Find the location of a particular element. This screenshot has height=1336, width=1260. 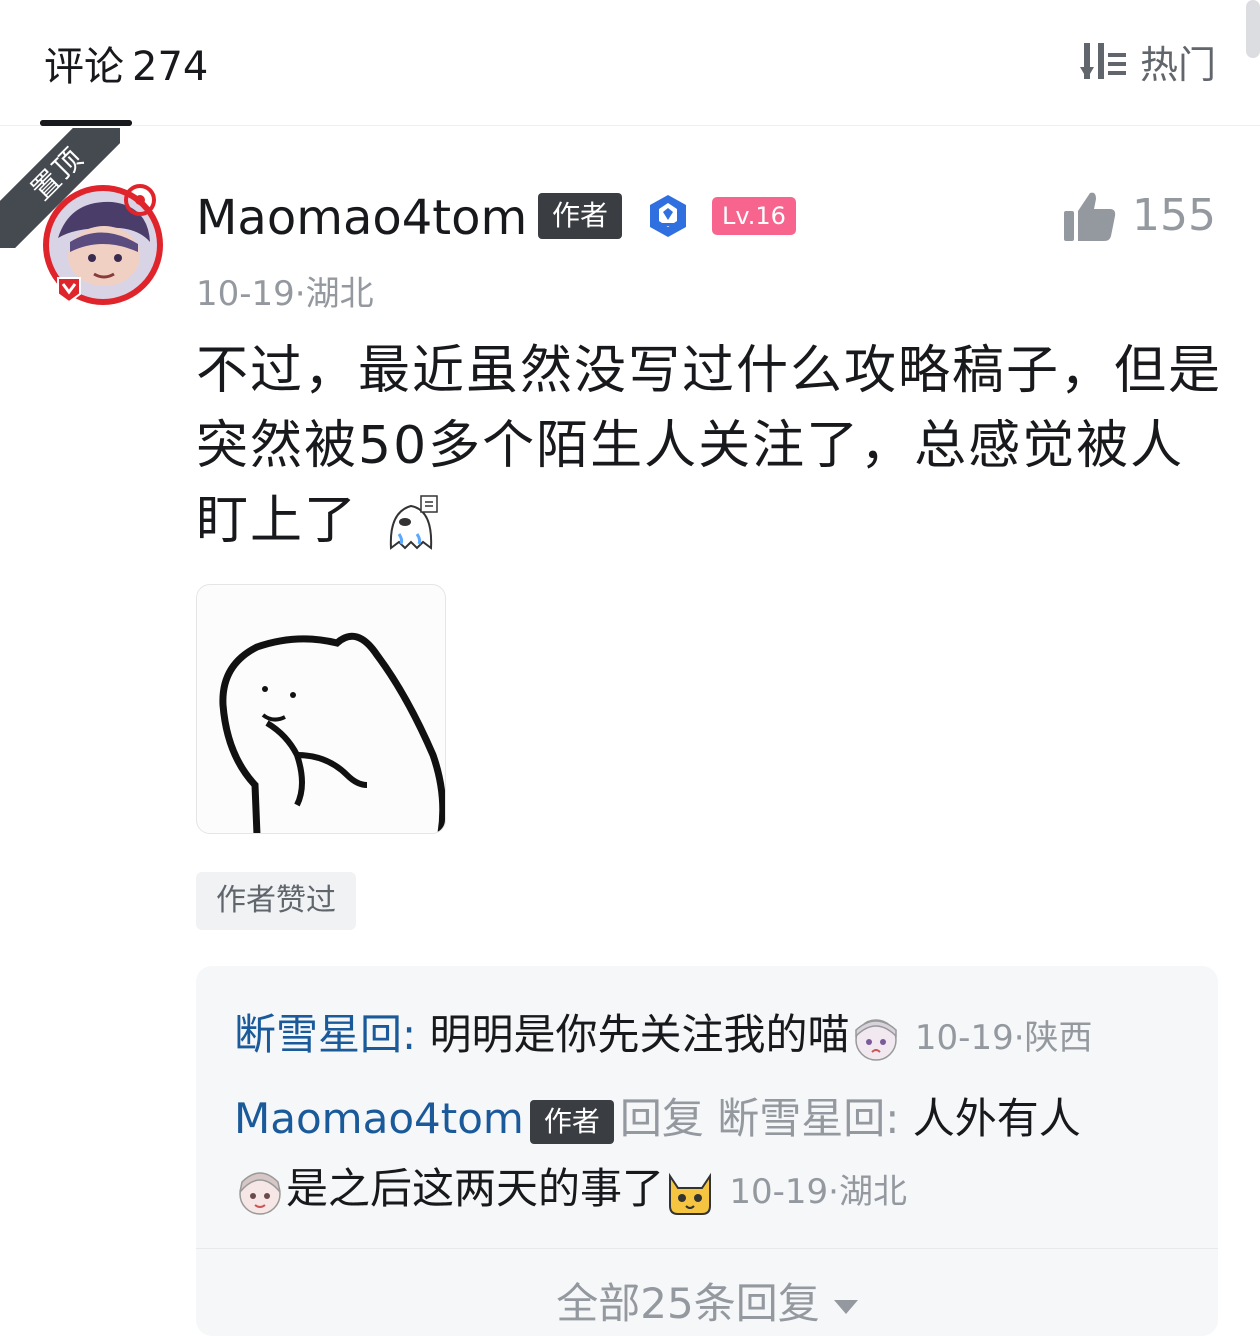

avatar is located at coordinates (103, 245).